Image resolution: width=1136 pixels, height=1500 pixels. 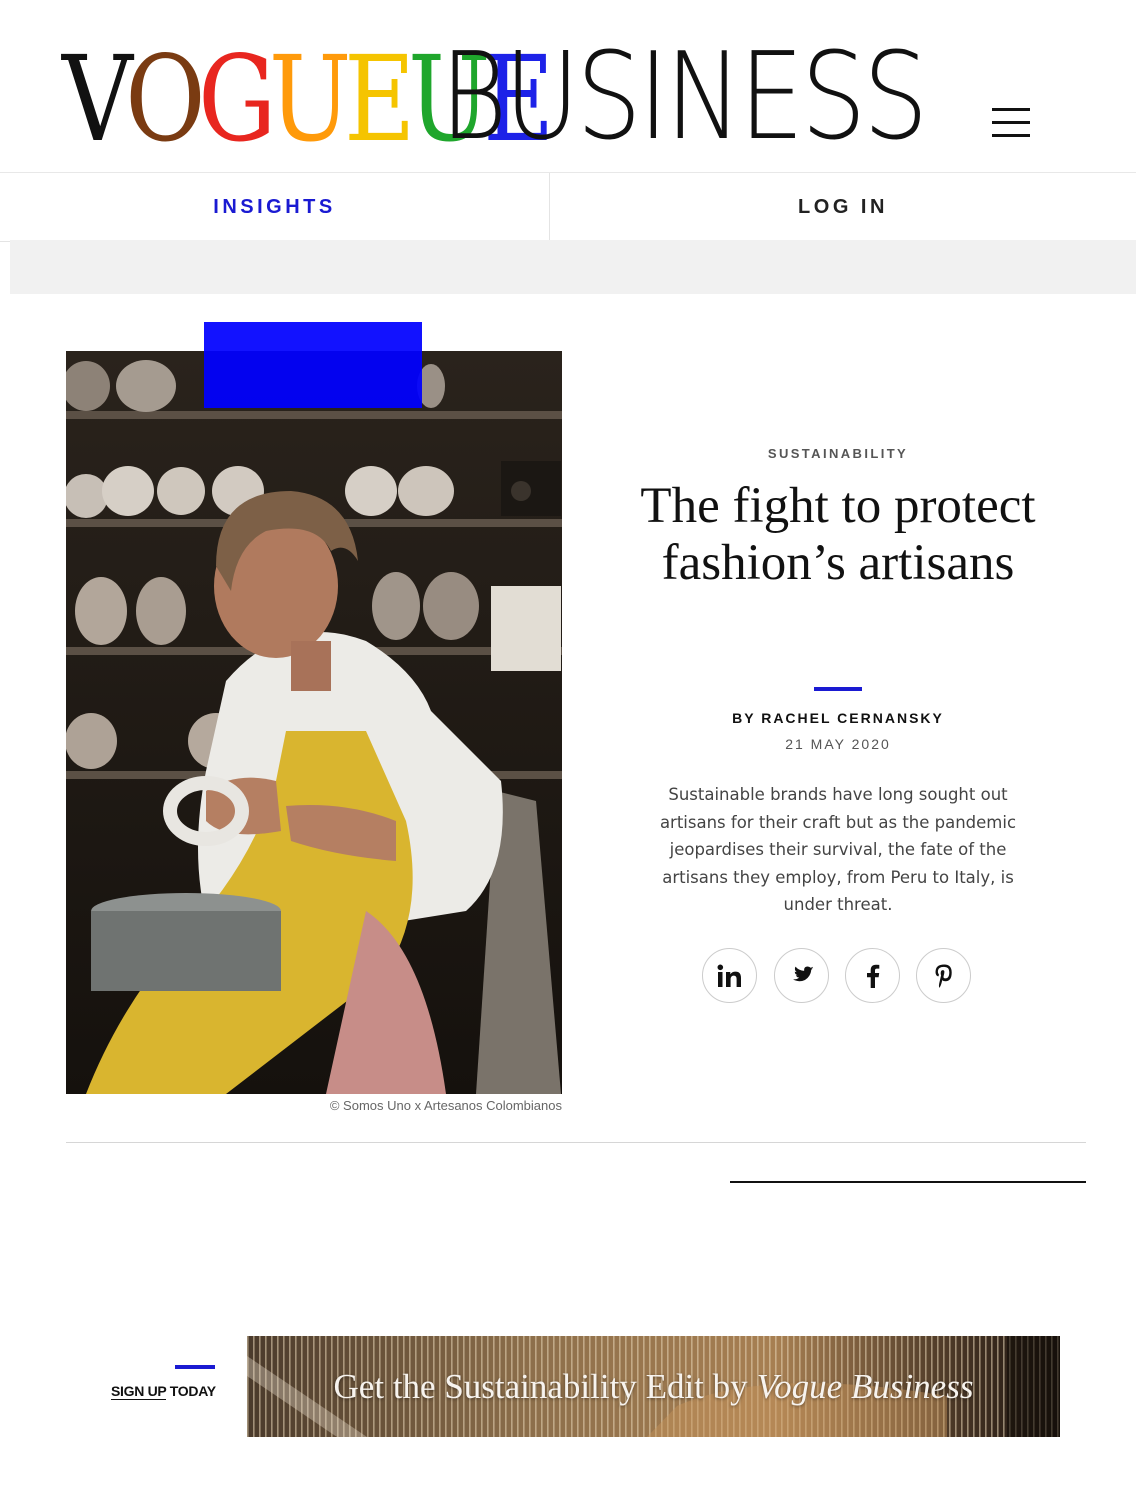 What do you see at coordinates (310, 99) in the screenshot?
I see `logo-letter: U` at bounding box center [310, 99].